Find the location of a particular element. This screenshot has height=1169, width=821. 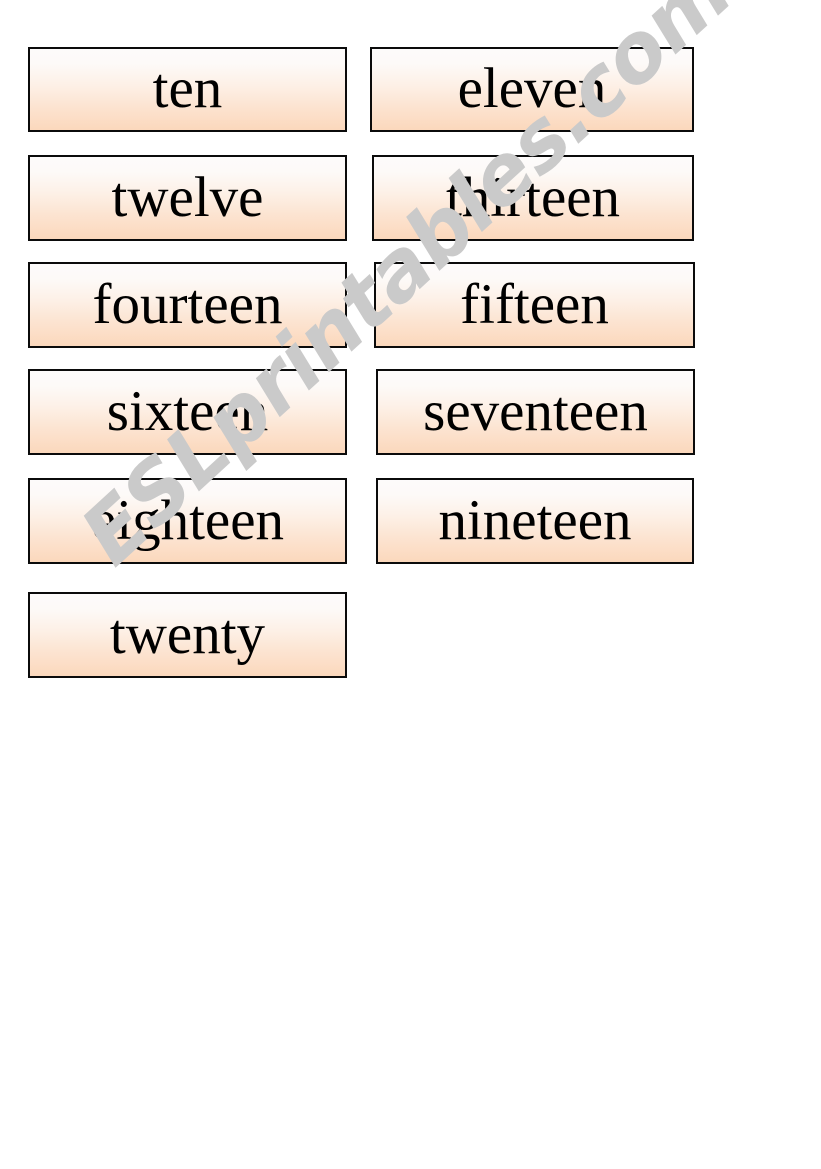

word-card: fourteen is located at coordinates (187, 305).